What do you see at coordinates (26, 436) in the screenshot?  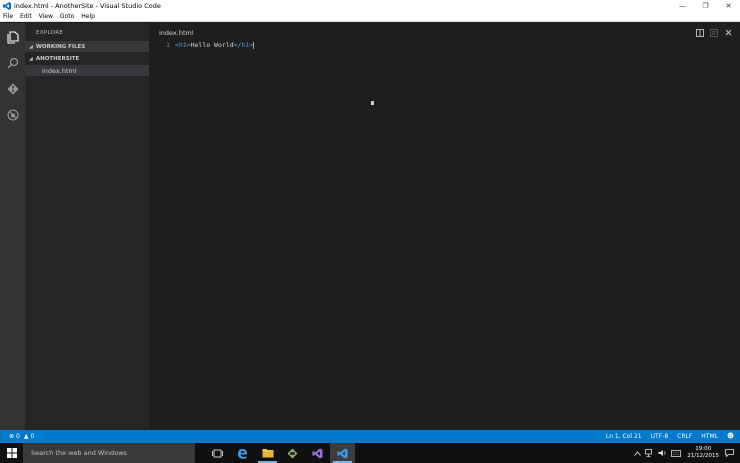 I see `warnings-icon: ▲` at bounding box center [26, 436].